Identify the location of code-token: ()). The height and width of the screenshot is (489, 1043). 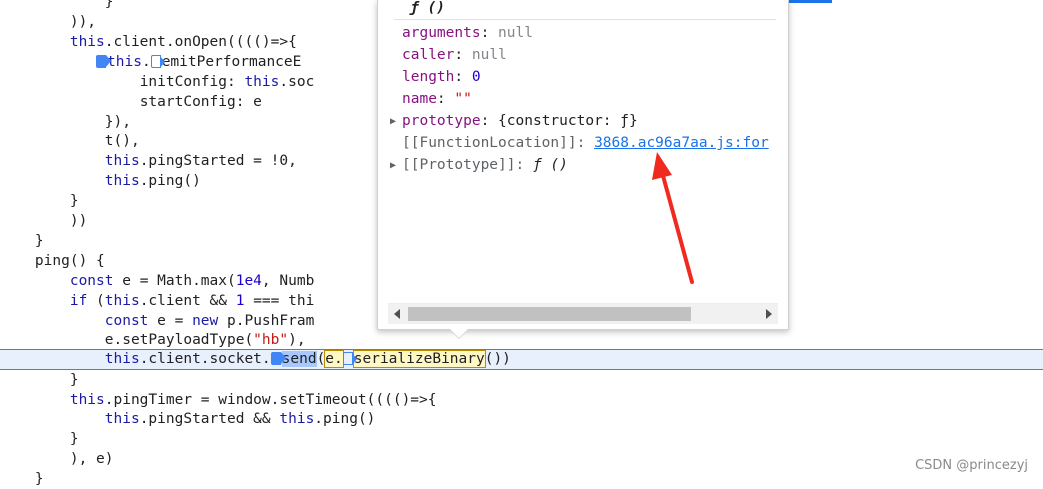
(497, 359).